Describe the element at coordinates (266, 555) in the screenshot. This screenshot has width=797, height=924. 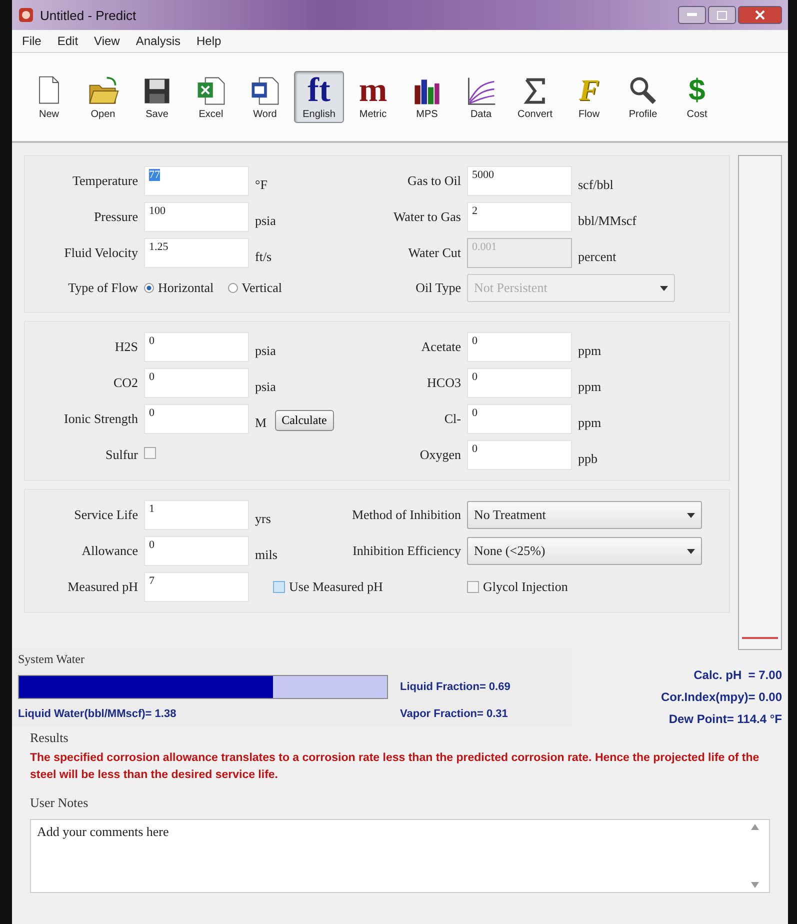
I see `unit-label: mils` at that location.